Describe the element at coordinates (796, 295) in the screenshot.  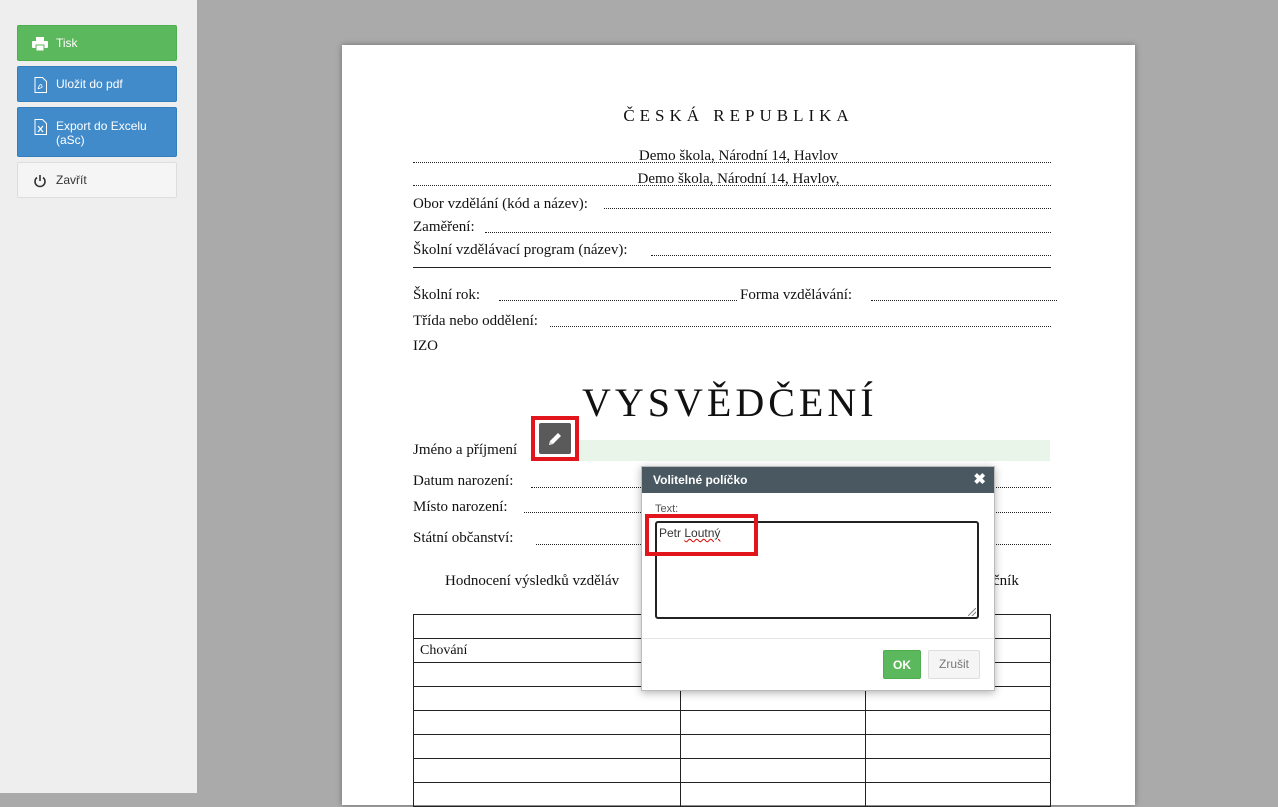
I see `study-form-label: Forma vzdělávání:` at that location.